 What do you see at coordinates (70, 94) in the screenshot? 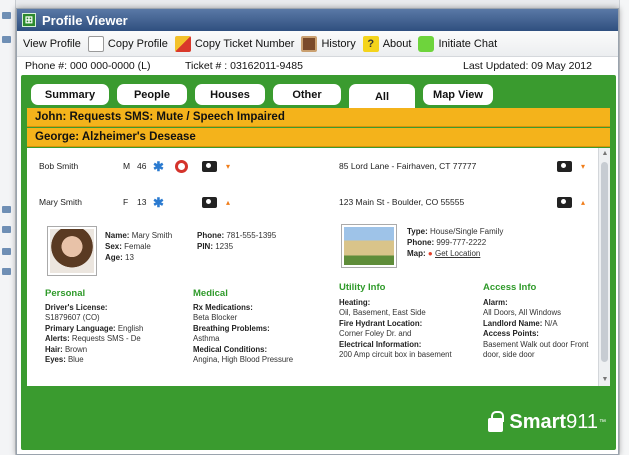
I see `tab-summary: Summary` at bounding box center [70, 94].